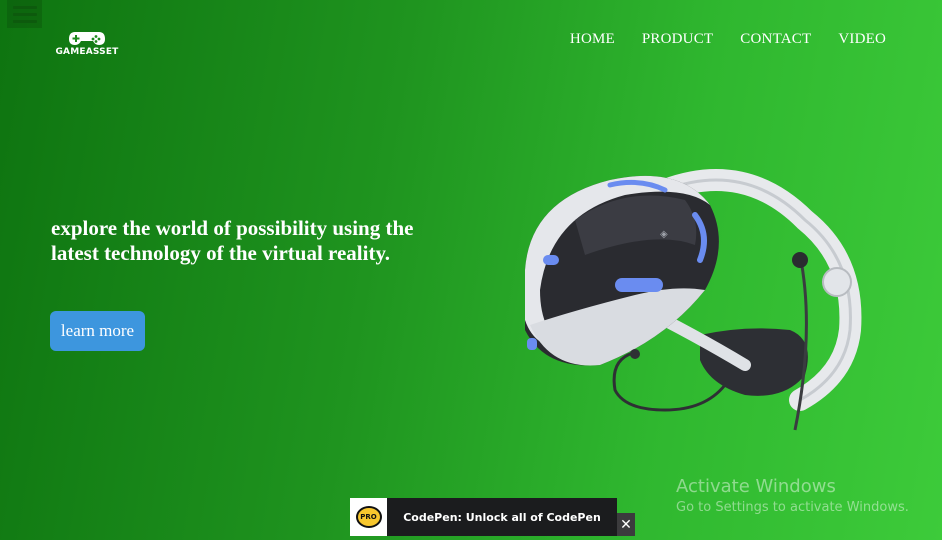 The width and height of the screenshot is (942, 540). Describe the element at coordinates (502, 517) in the screenshot. I see `promo-message: CodePen: Unlock all of CodePen` at that location.